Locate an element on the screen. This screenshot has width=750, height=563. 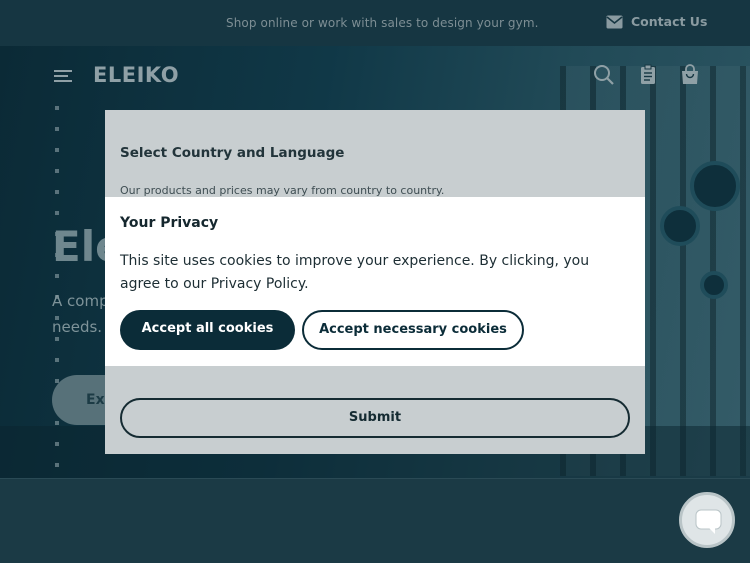
country-submit-button: Submit is located at coordinates (375, 418).